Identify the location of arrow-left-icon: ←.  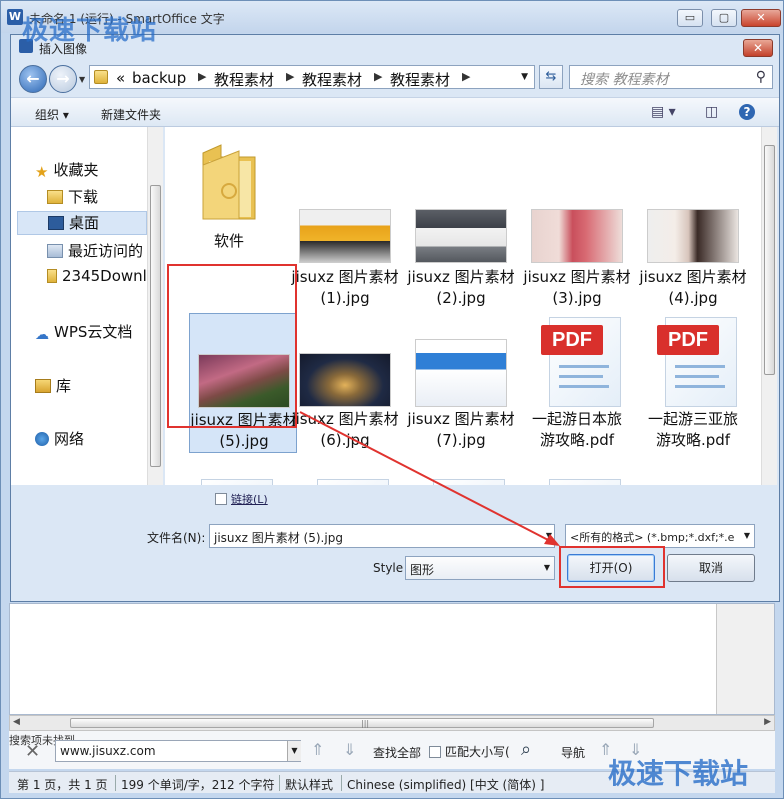
(33, 78).